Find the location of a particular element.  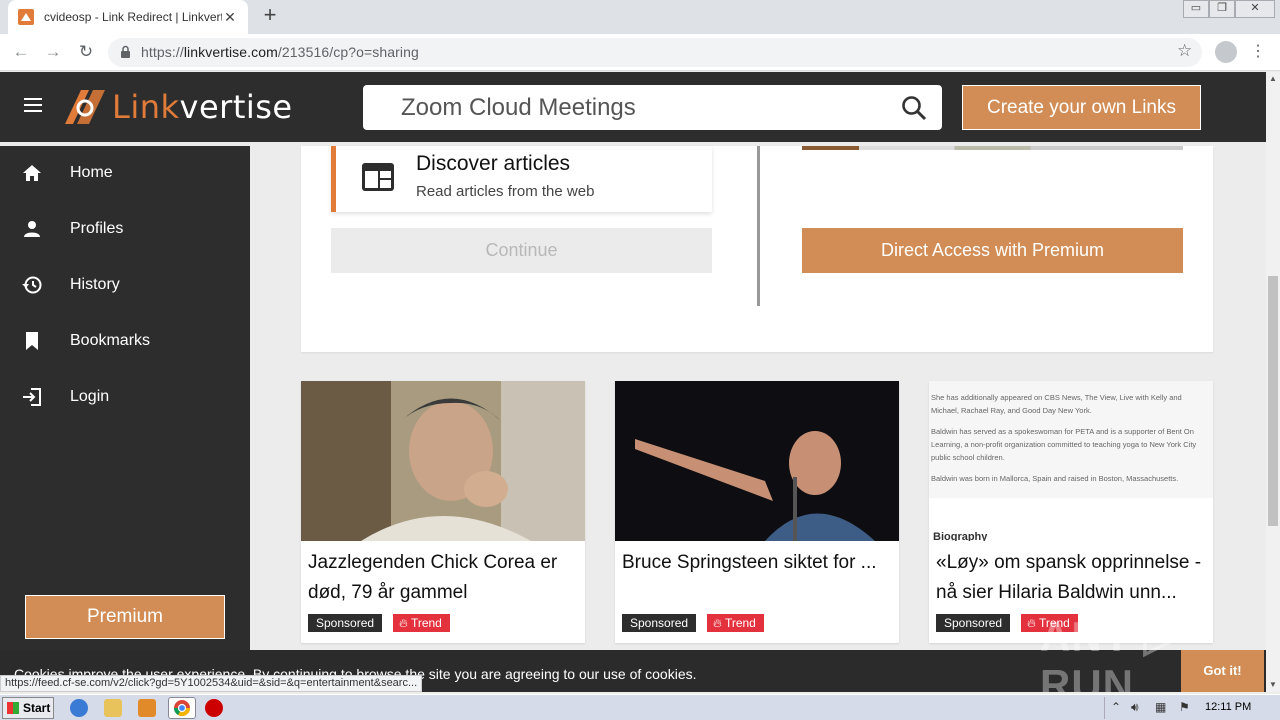

scroll-up-arrow-icon: ▲ is located at coordinates (1273, 79).